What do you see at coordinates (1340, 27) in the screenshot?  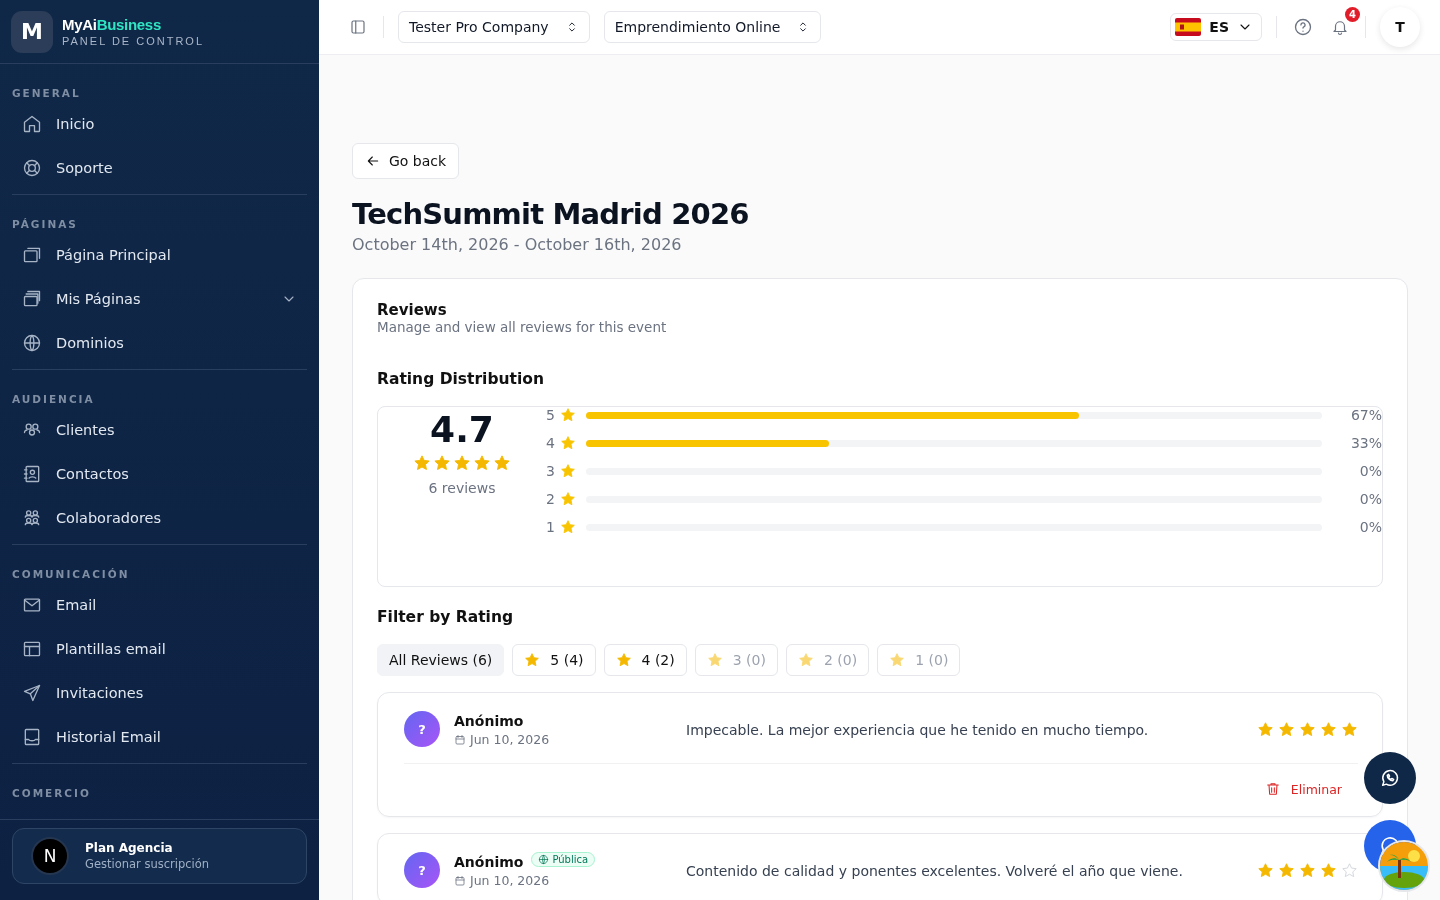 I see `bell-icon` at bounding box center [1340, 27].